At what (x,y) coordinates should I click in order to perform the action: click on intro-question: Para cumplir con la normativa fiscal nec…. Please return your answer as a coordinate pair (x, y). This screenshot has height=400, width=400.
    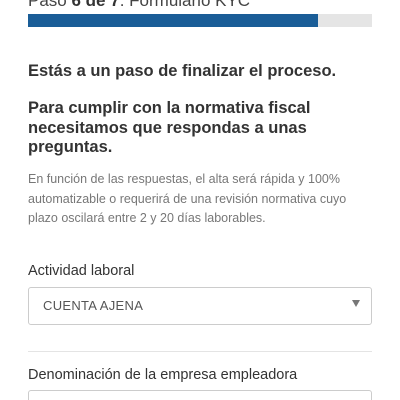
    Looking at the image, I should click on (169, 127).